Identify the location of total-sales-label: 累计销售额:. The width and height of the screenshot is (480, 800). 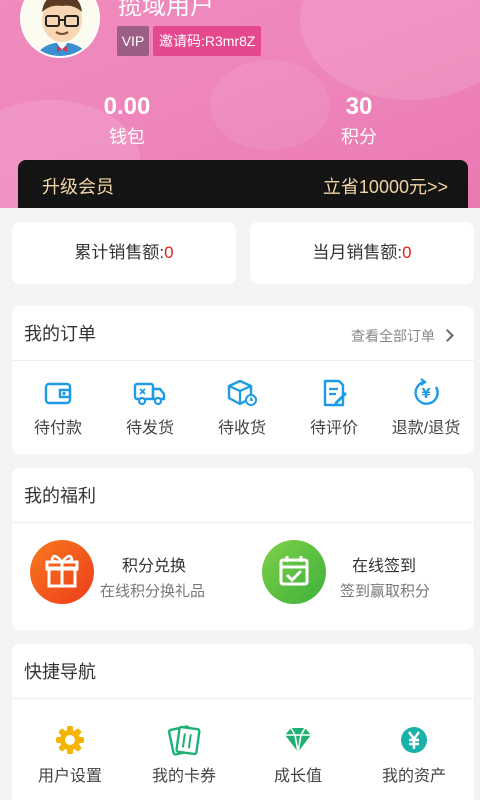
(119, 252).